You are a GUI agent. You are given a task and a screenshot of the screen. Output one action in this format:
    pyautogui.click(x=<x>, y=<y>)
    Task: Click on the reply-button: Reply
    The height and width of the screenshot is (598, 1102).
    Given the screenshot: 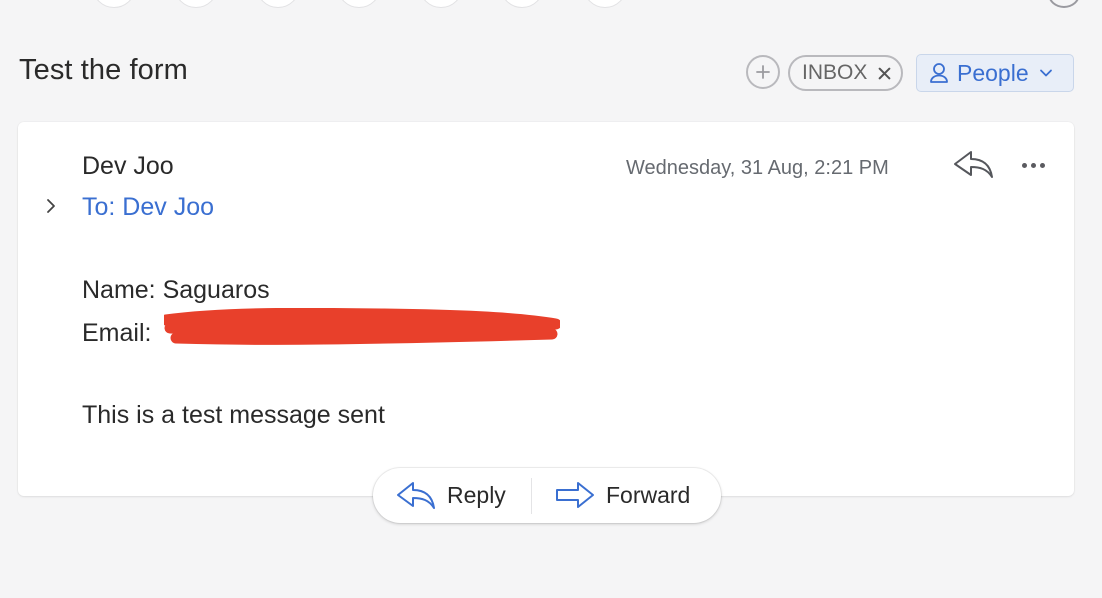 What is the action you would take?
    pyautogui.click(x=452, y=495)
    